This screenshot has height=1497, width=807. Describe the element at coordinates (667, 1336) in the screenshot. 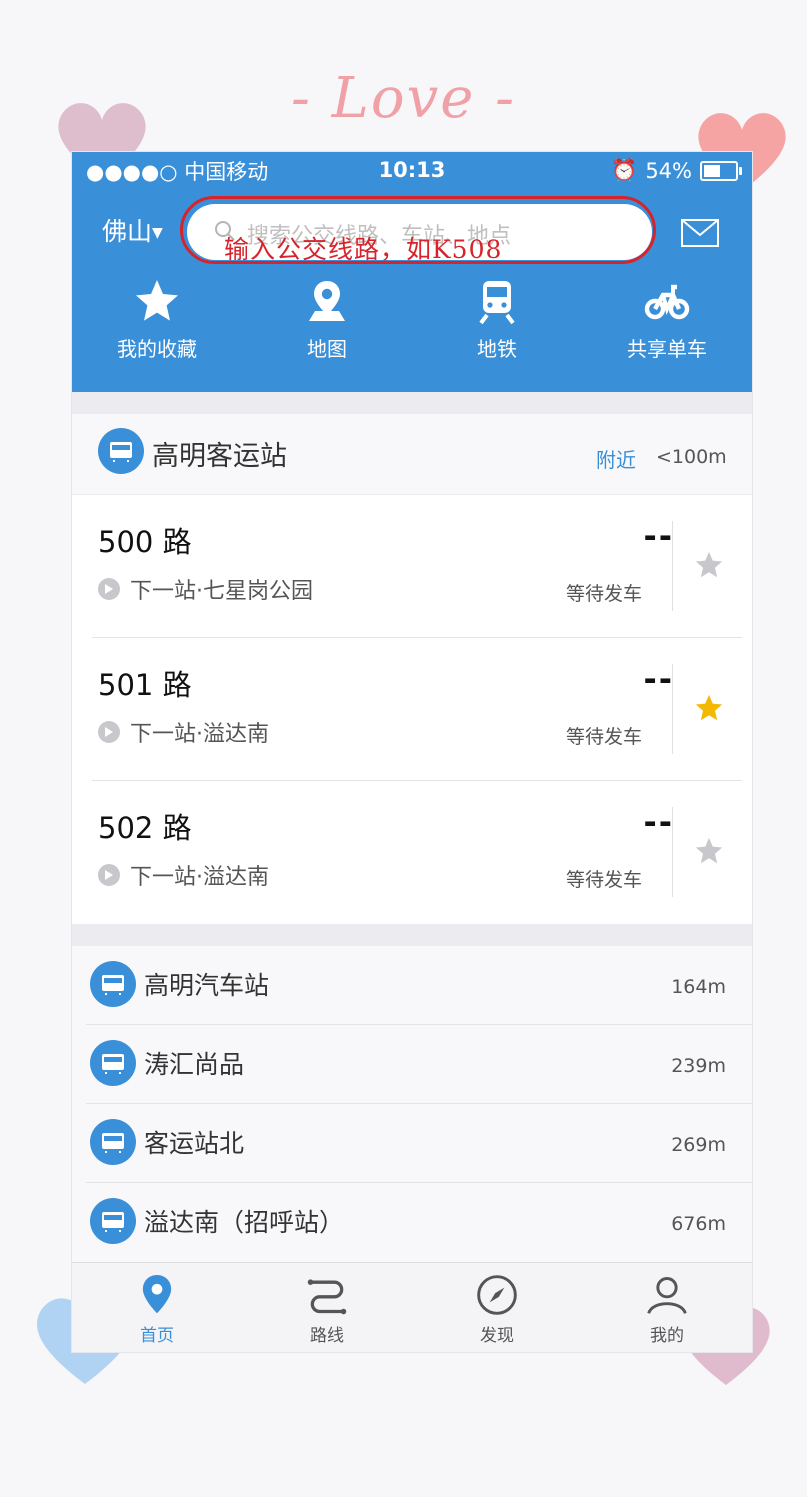

I see `tab-profile-label: 我的` at that location.